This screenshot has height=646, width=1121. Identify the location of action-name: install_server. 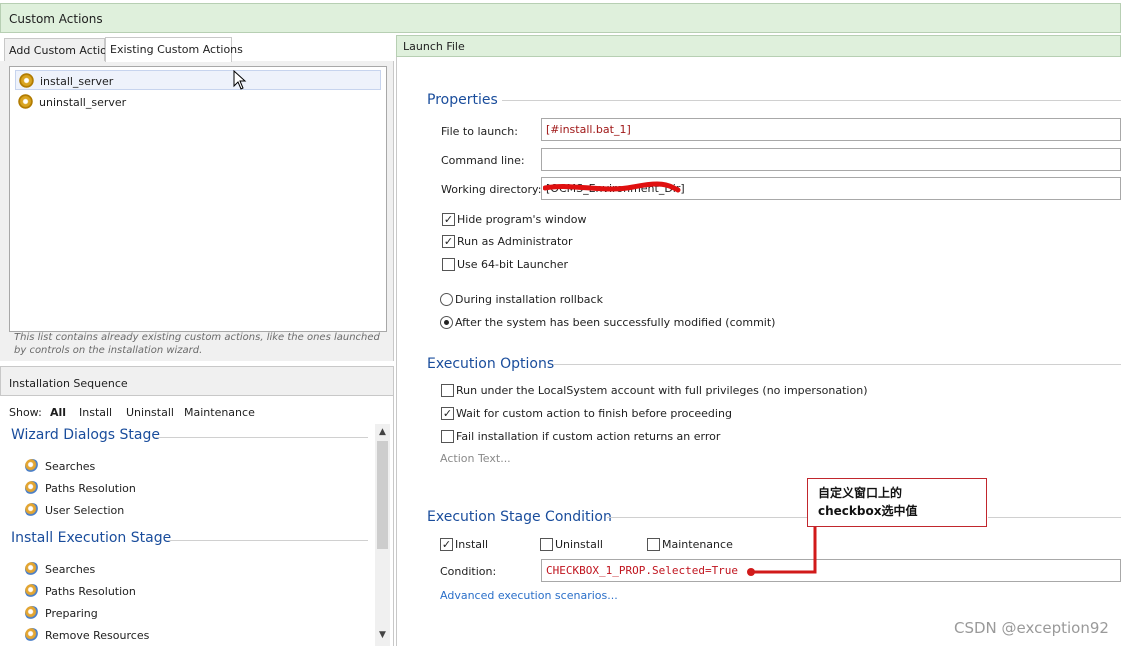
(77, 81).